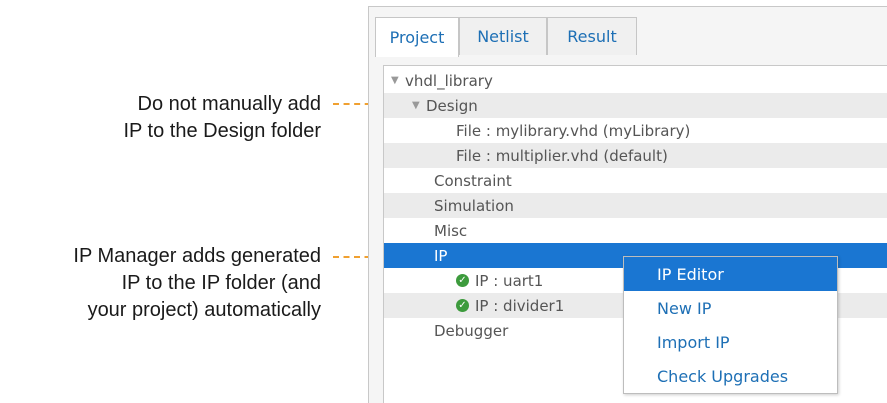 The image size is (887, 403). Describe the element at coordinates (562, 155) in the screenshot. I see `tree-item-file2-label: File : multiplier.vhd (default)` at that location.